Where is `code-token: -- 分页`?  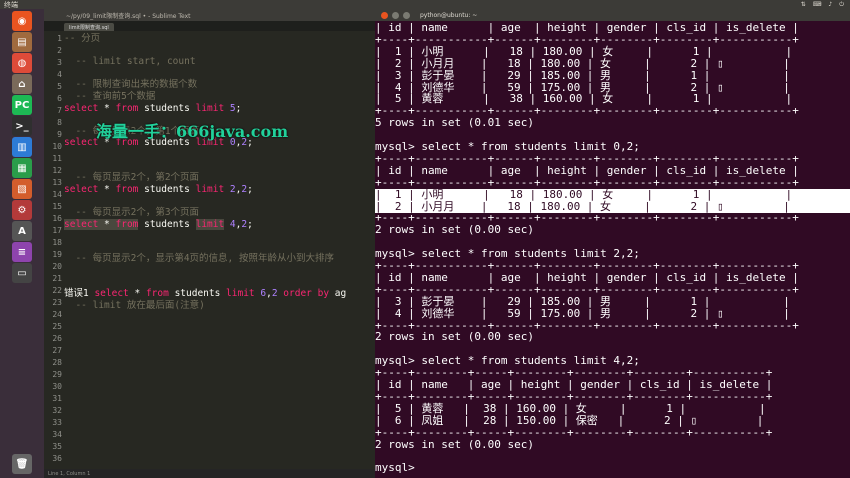 code-token: -- 分页 is located at coordinates (82, 38).